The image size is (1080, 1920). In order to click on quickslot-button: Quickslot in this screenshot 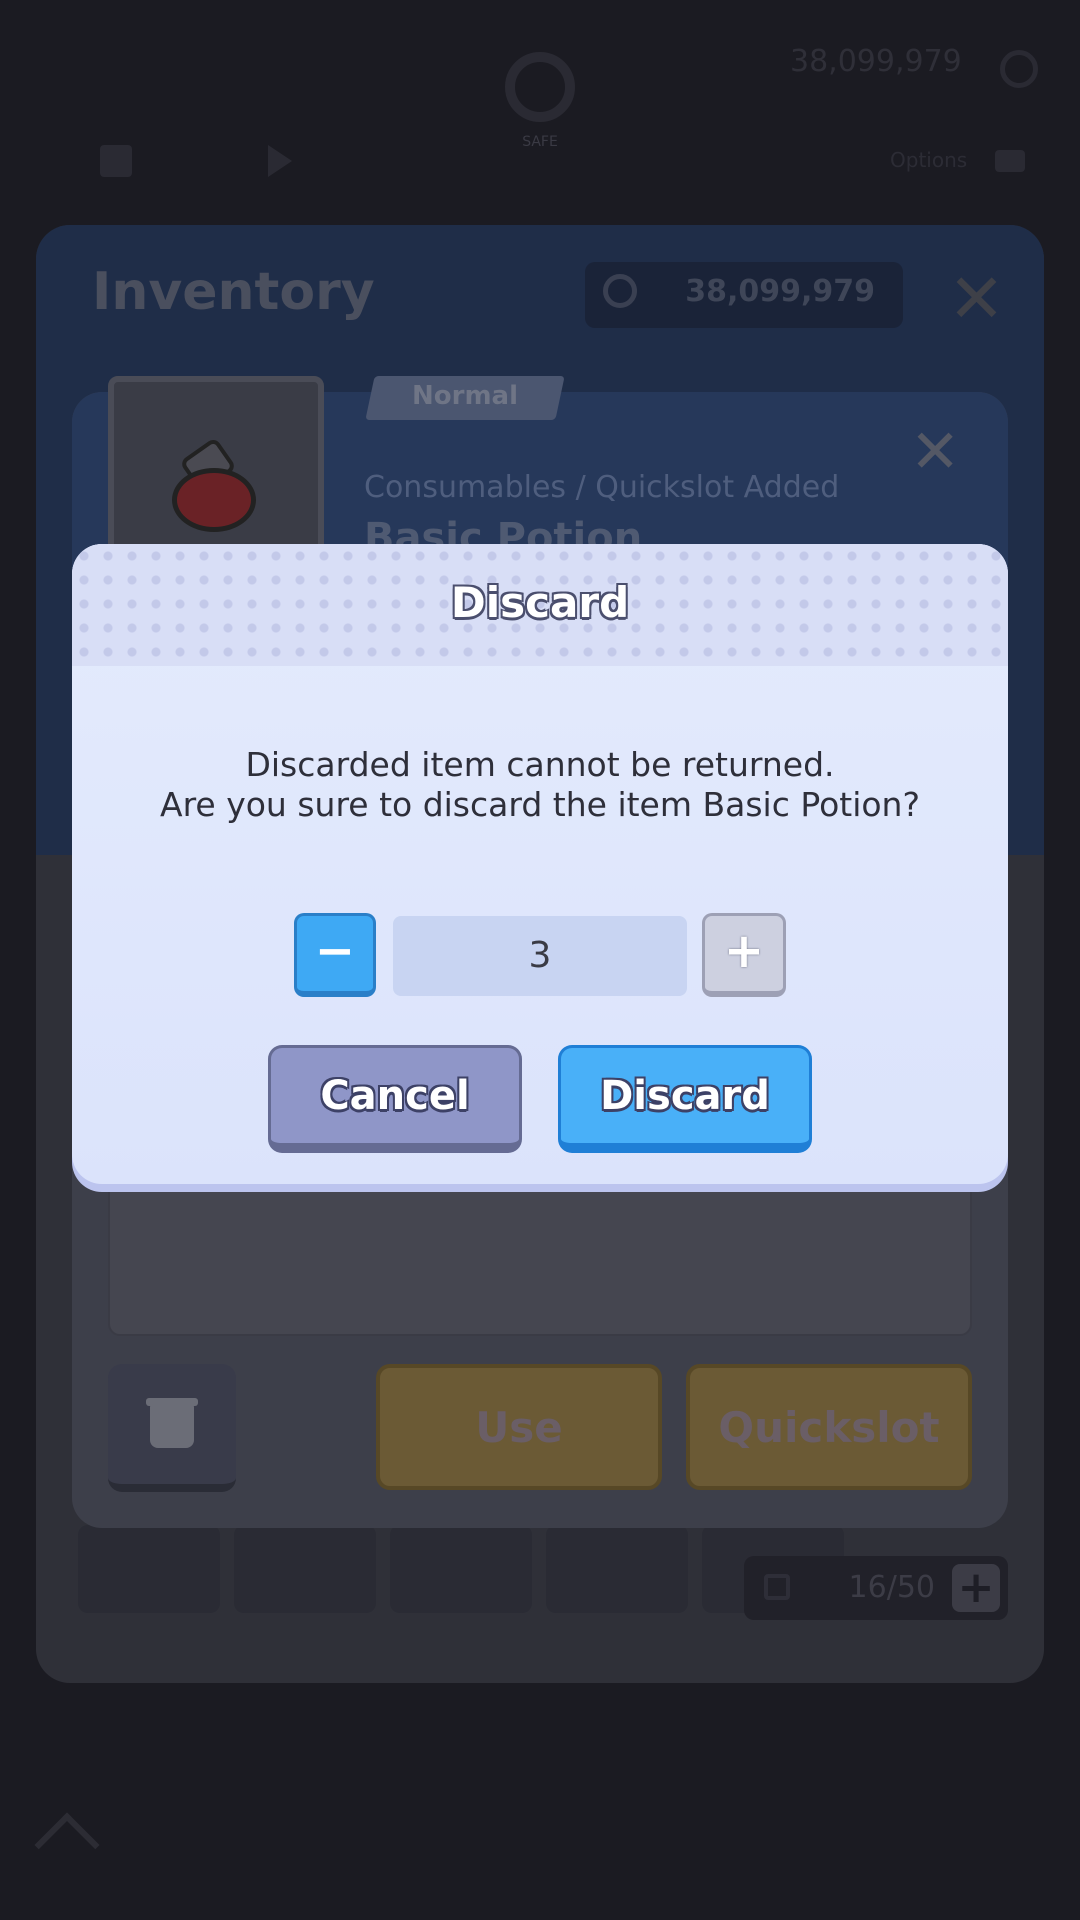, I will do `click(829, 1427)`.